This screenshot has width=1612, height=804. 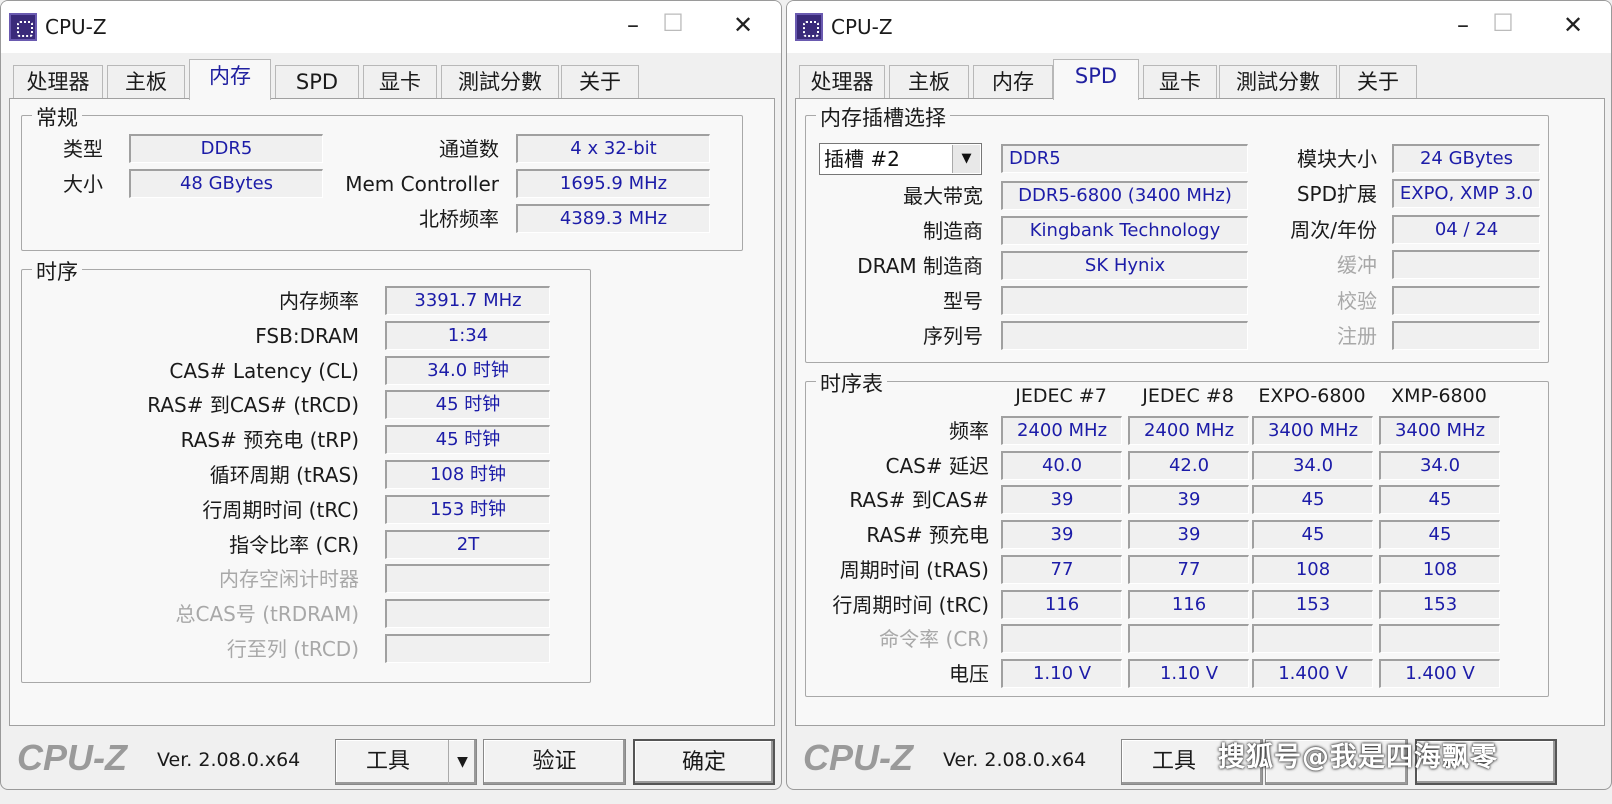 I want to click on timing-value: 153 时钟, so click(x=467, y=509).